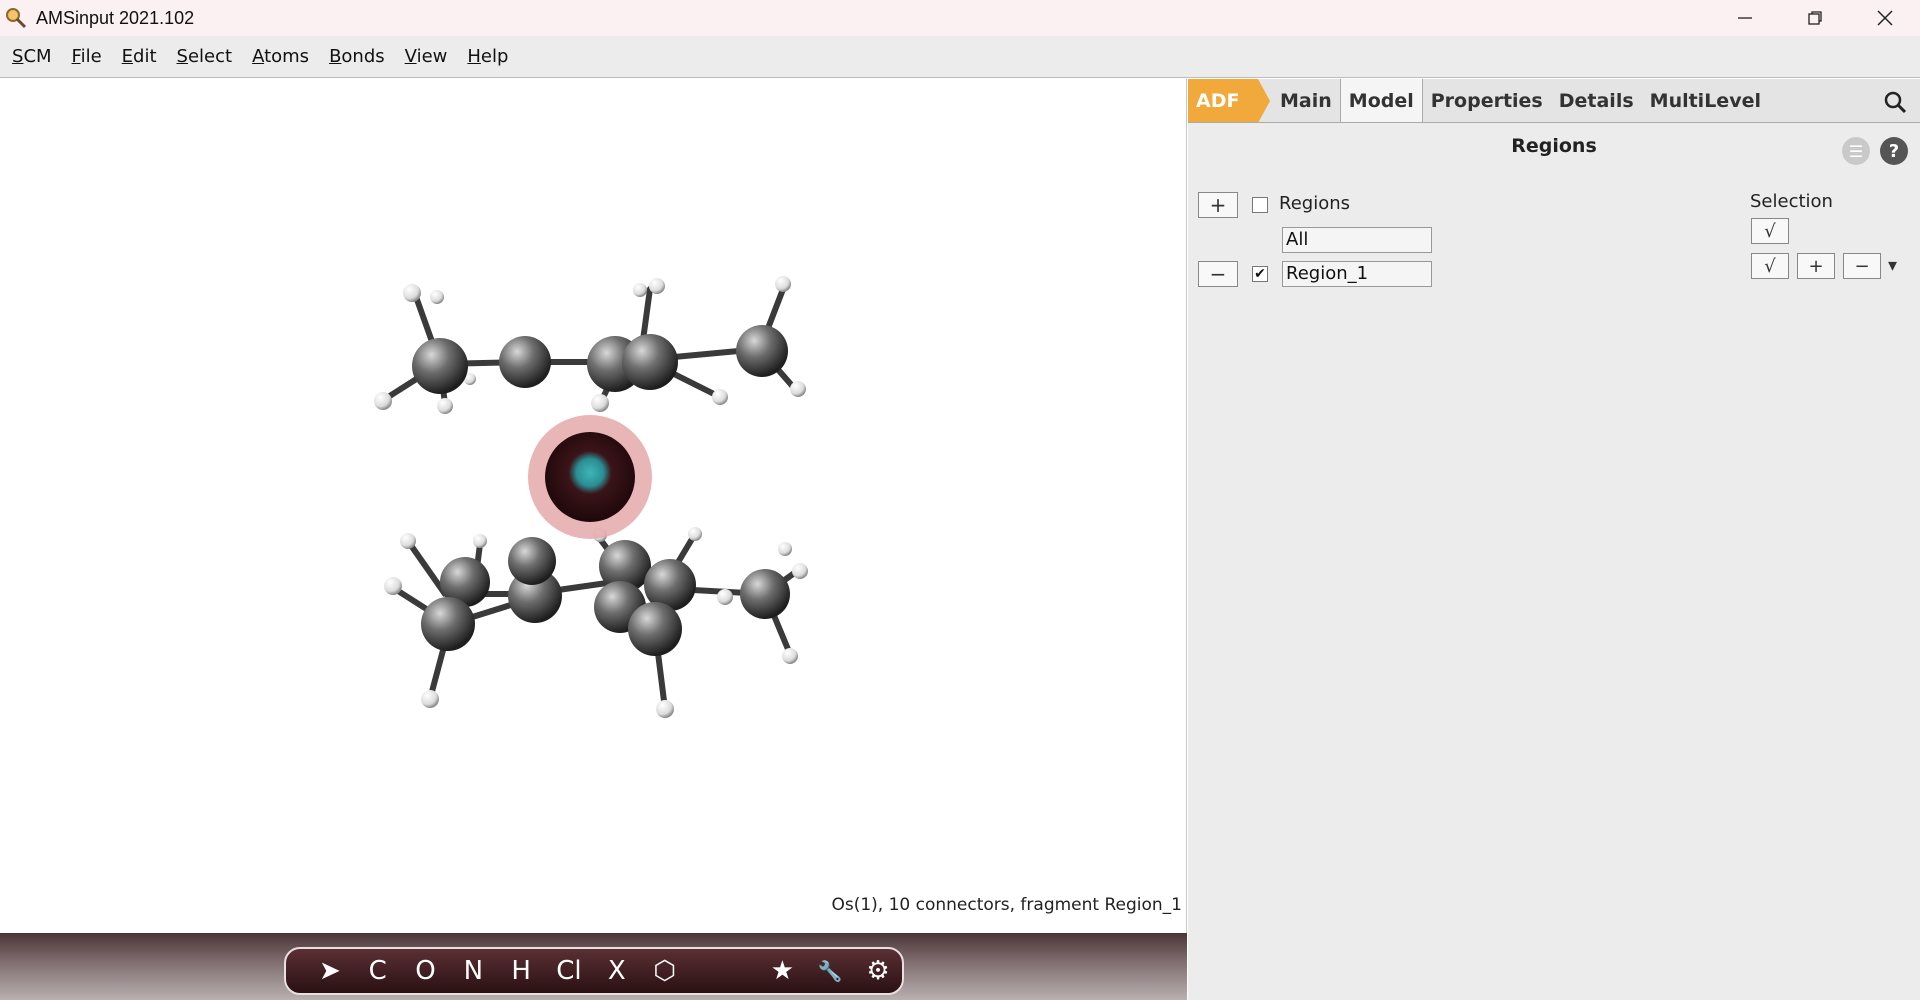 The width and height of the screenshot is (1920, 1000). I want to click on menu-atoms: Atoms, so click(280, 56).